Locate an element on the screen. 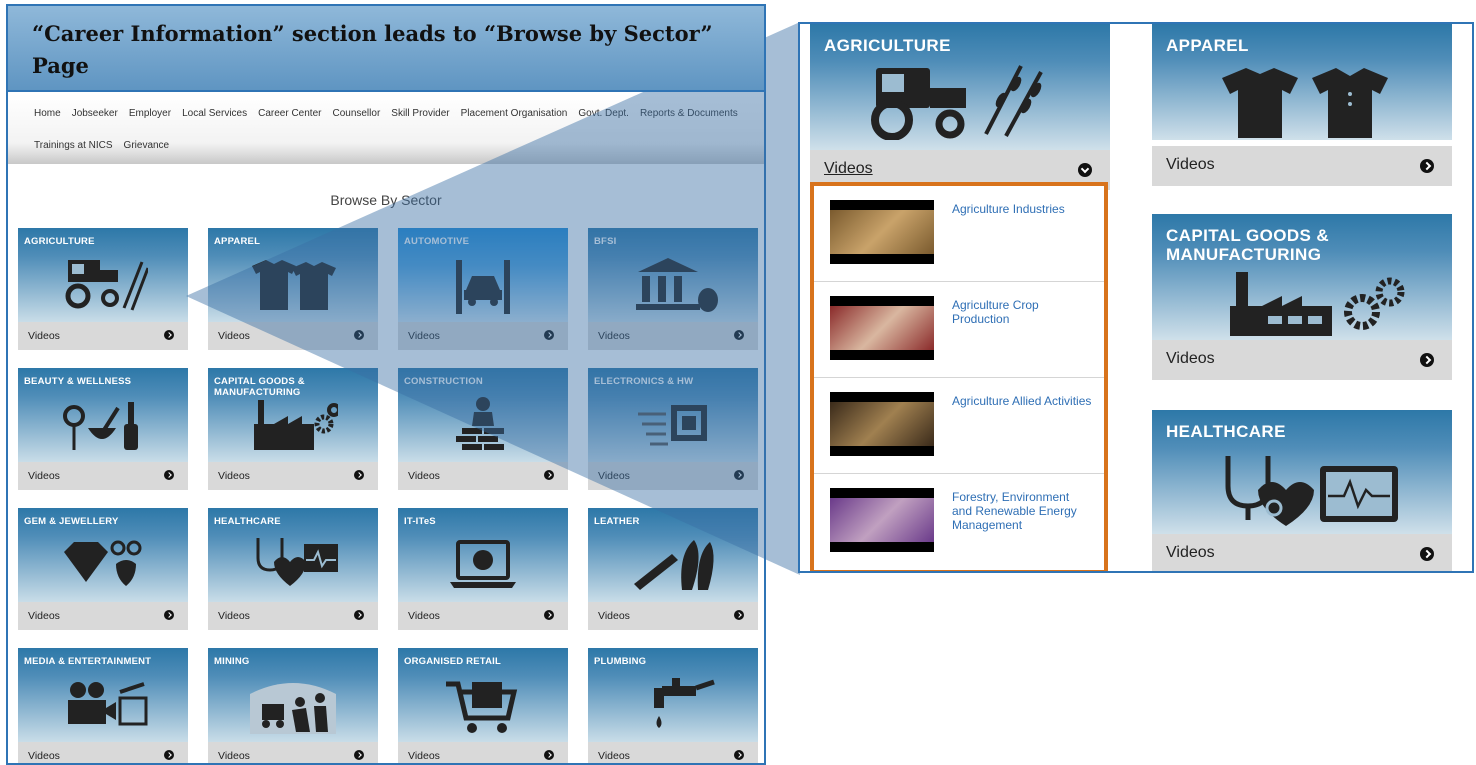 Image resolution: width=1476 pixels, height=765 pixels. sector-tile: CONSTRUCTION Videos is located at coordinates (483, 429).